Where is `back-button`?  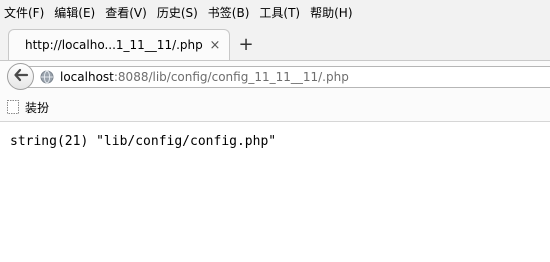
back-button is located at coordinates (20, 76).